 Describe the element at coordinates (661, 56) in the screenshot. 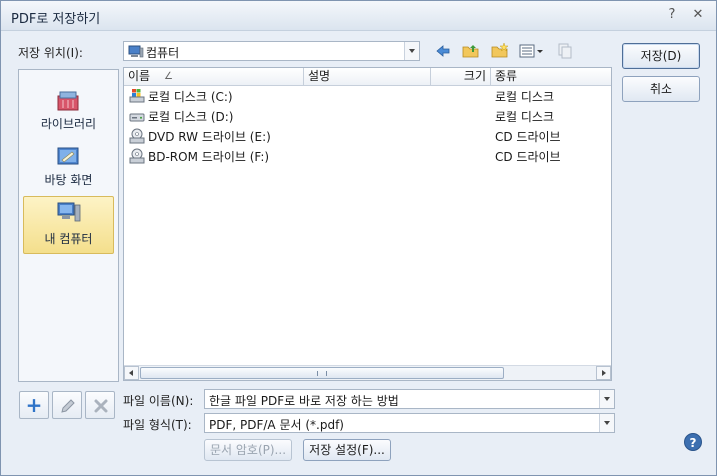

I see `save-button: 저장(D)` at that location.